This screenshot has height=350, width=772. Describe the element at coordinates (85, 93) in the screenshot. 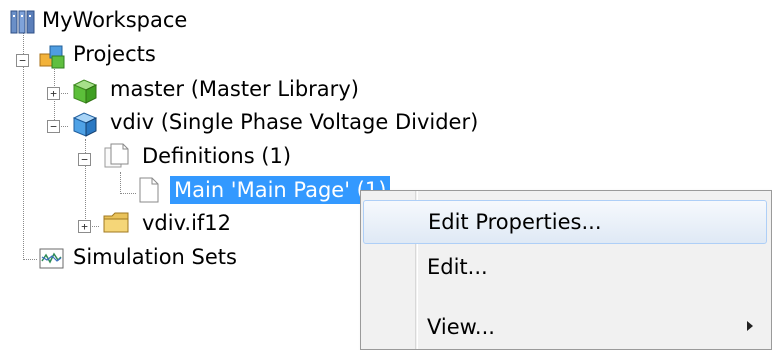

I see `library-cube-icon` at that location.